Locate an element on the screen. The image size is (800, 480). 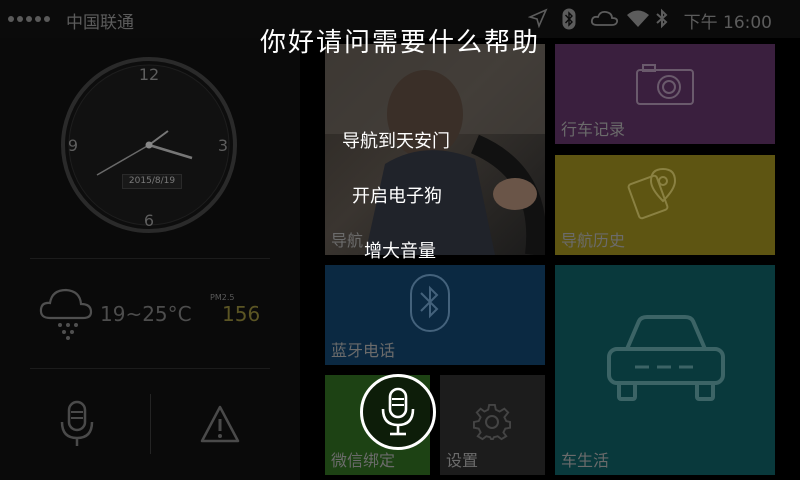
clock-numeral-9: 9 is located at coordinates (73, 145).